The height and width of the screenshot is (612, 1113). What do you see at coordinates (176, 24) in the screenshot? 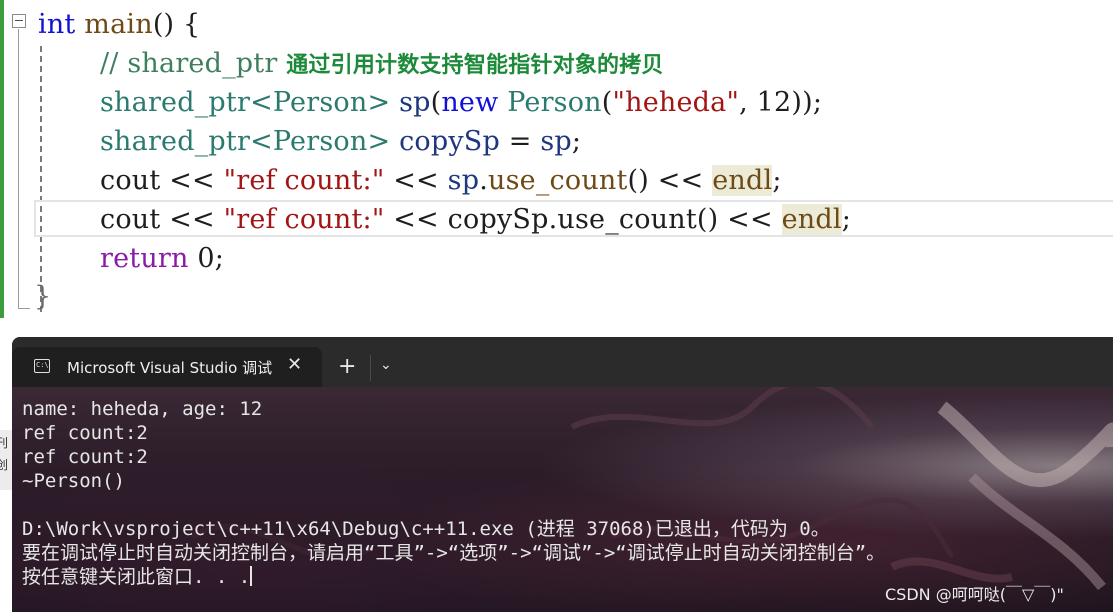
I see `code-punct: () {` at bounding box center [176, 24].